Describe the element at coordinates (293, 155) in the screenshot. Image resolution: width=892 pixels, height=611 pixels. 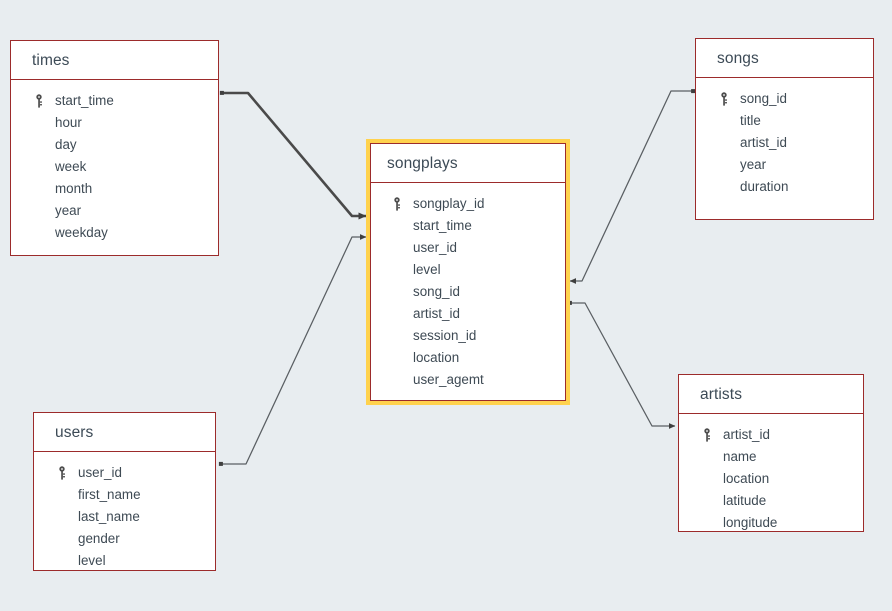
I see `relationship-times-songplays` at that location.